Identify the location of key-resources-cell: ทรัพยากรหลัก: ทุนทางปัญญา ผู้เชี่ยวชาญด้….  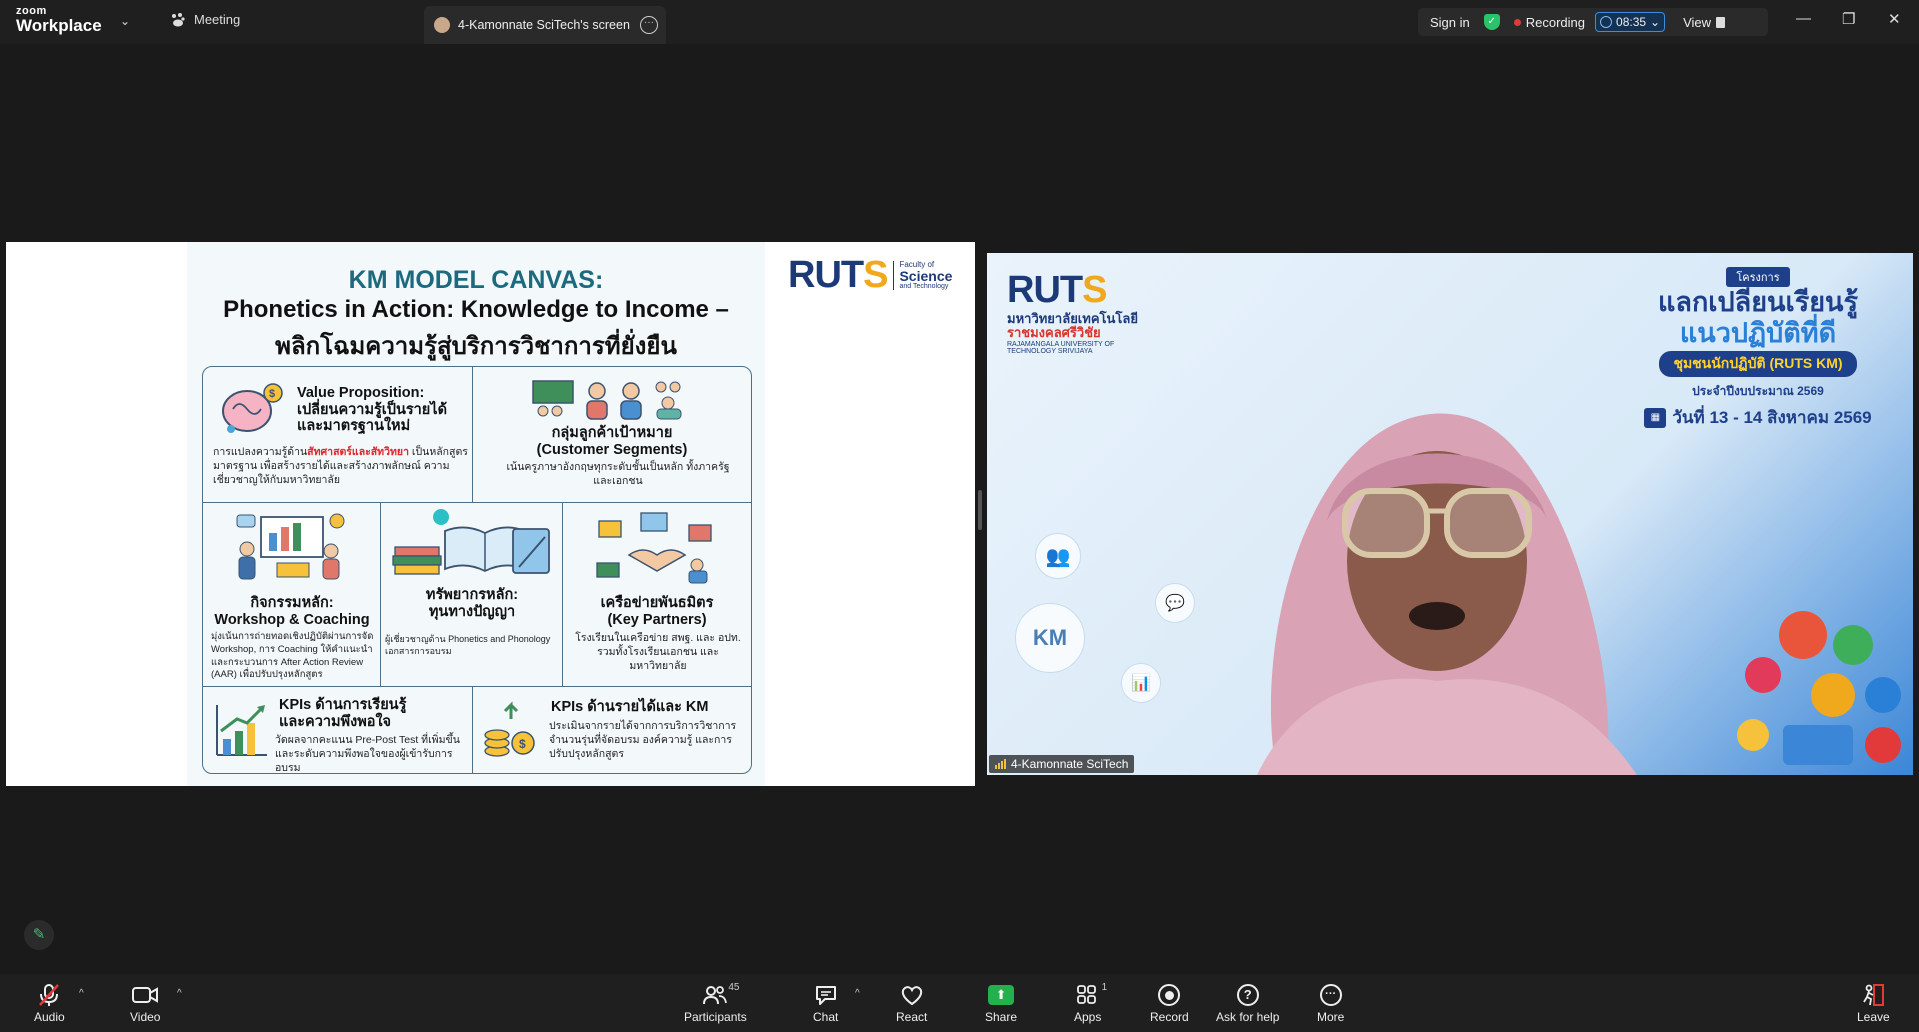
(472, 595).